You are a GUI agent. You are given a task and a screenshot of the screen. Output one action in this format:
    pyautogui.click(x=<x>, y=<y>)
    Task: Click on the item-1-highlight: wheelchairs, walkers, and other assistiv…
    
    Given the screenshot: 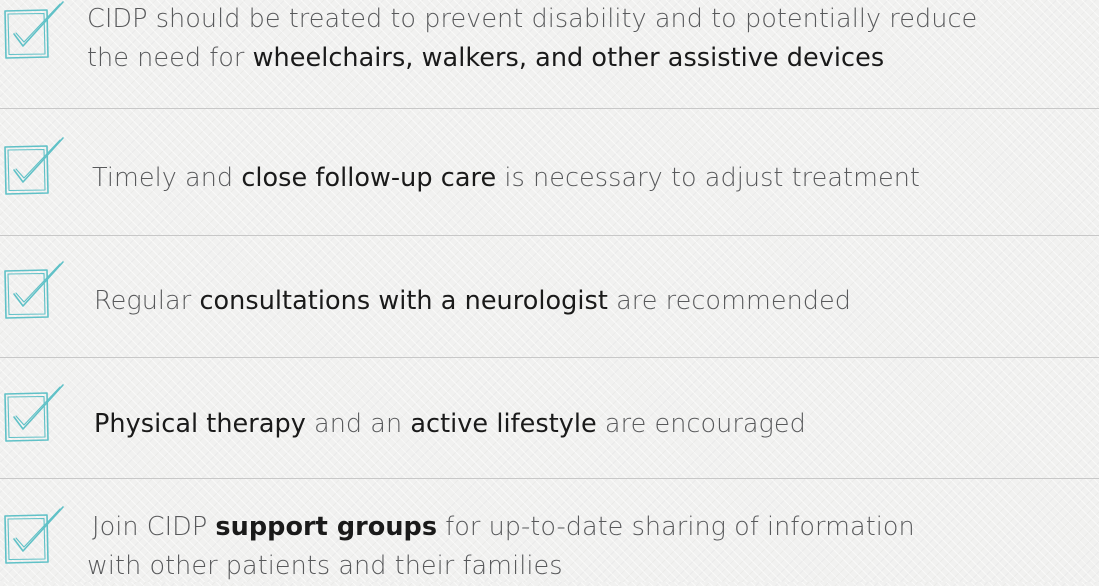 What is the action you would take?
    pyautogui.click(x=568, y=58)
    